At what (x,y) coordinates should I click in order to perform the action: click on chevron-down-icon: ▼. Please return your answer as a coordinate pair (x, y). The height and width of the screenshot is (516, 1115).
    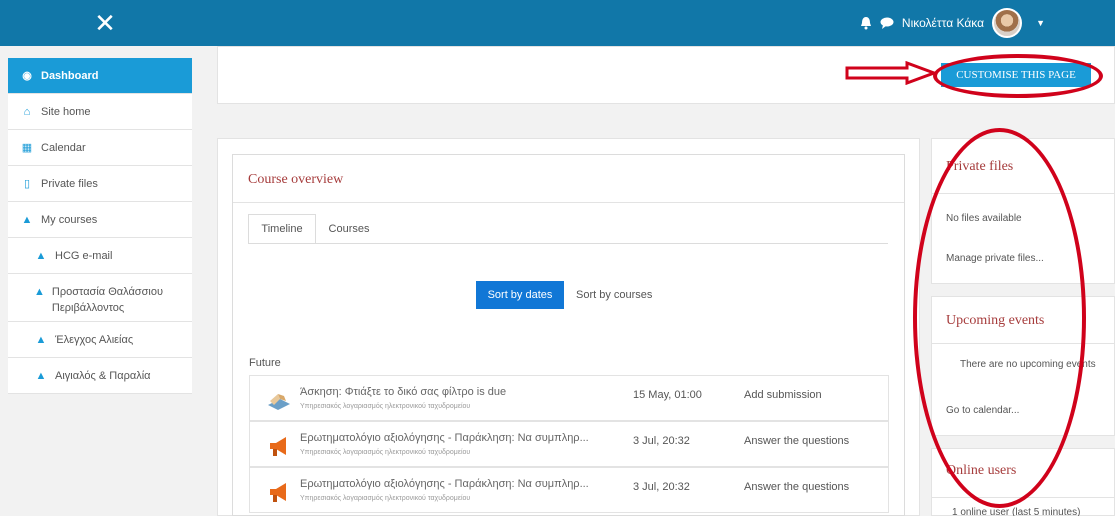
    Looking at the image, I should click on (1040, 23).